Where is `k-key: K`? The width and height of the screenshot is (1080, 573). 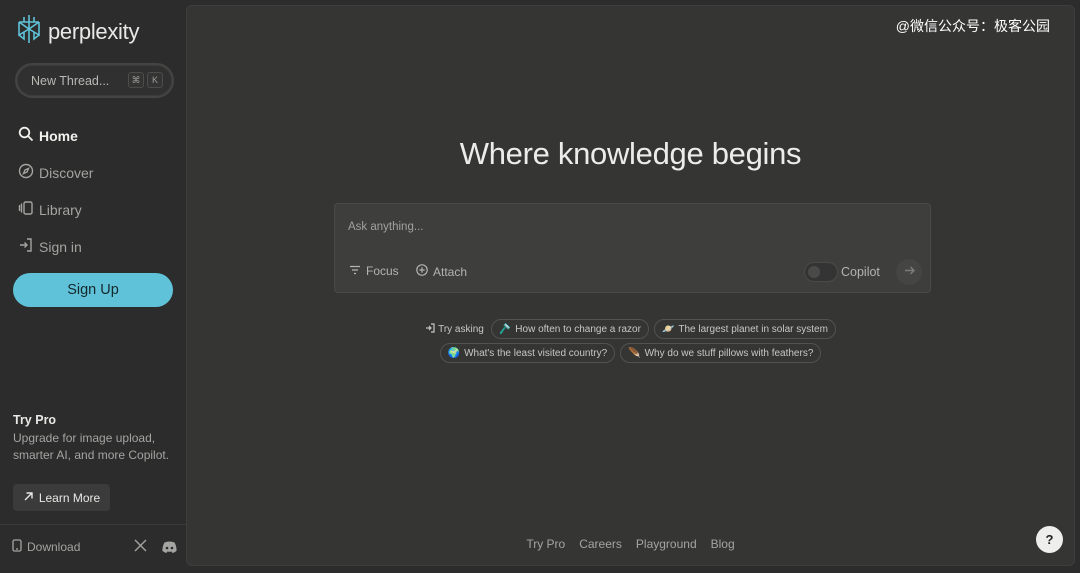 k-key: K is located at coordinates (155, 80).